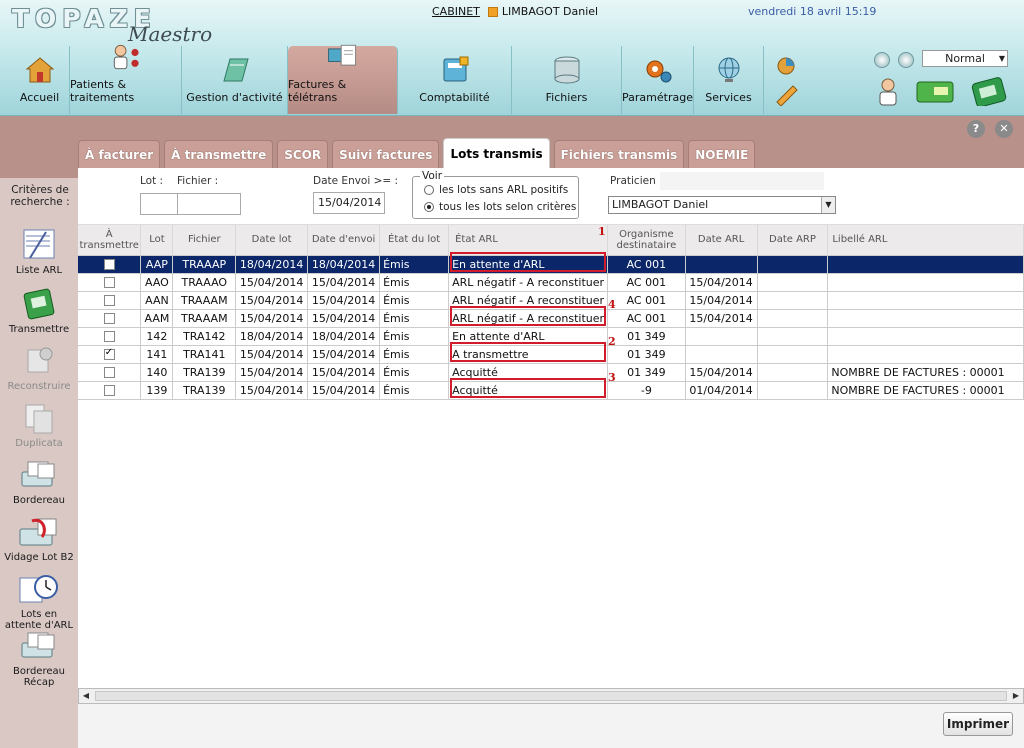 Image resolution: width=1024 pixels, height=748 pixels. I want to click on nav-gestion: Gestion d'activité, so click(235, 80).